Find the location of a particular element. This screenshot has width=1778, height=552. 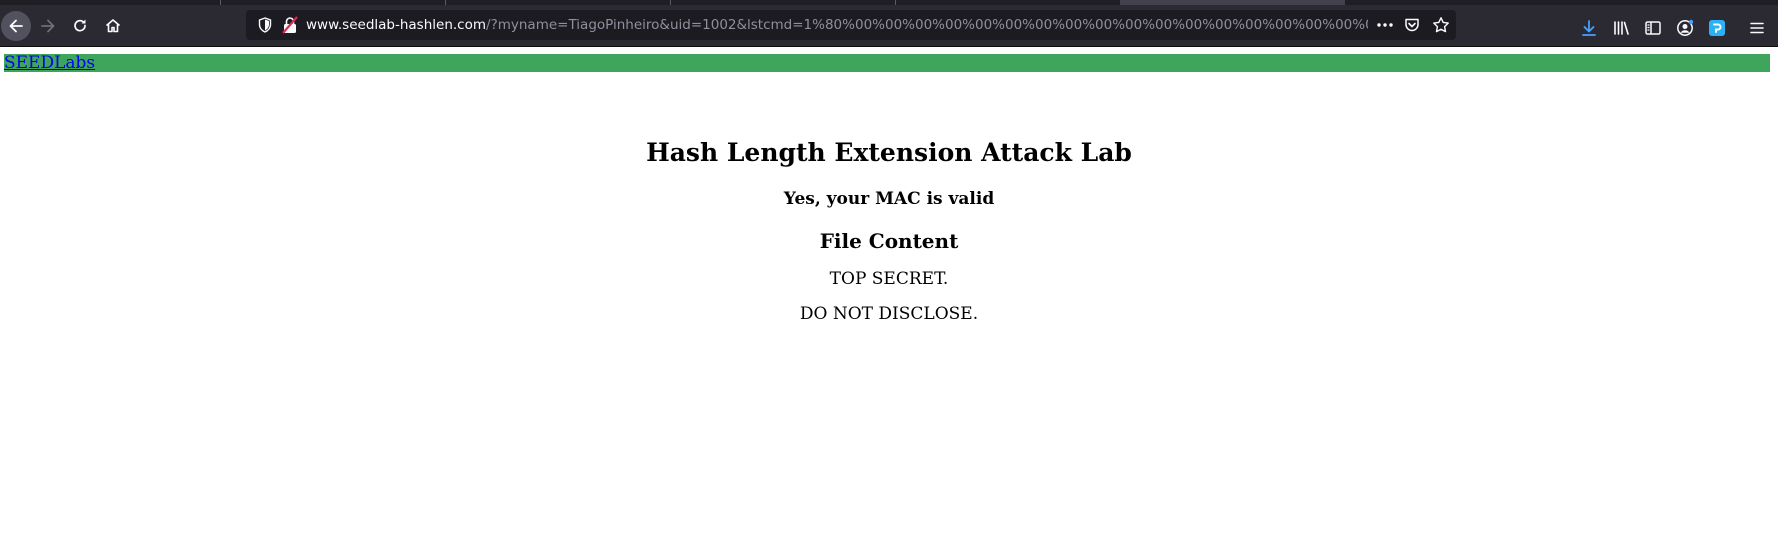

reload-button is located at coordinates (80, 26).